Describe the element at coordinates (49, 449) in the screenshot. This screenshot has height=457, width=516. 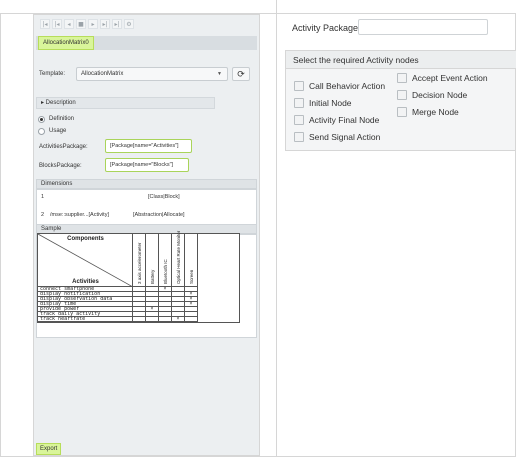
I see `export-button: Export` at that location.